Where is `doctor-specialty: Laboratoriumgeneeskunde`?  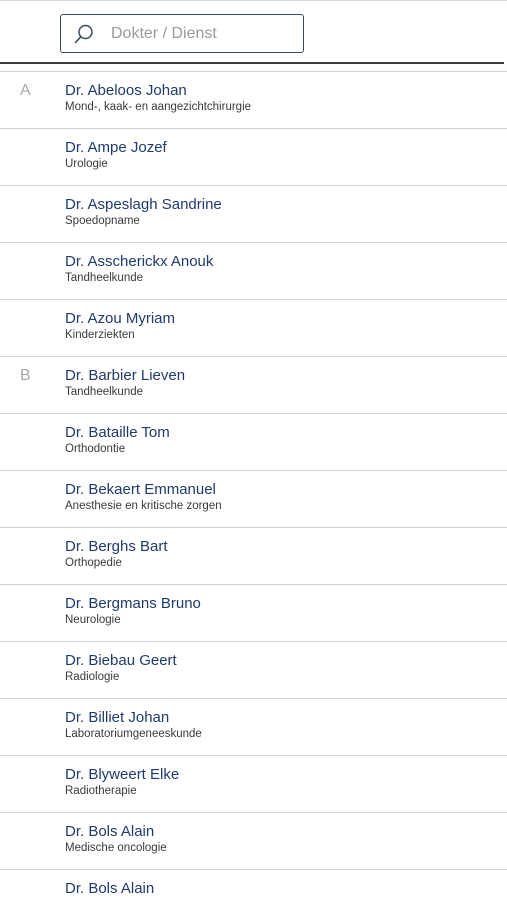 doctor-specialty: Laboratoriumgeneeskunde is located at coordinates (133, 734).